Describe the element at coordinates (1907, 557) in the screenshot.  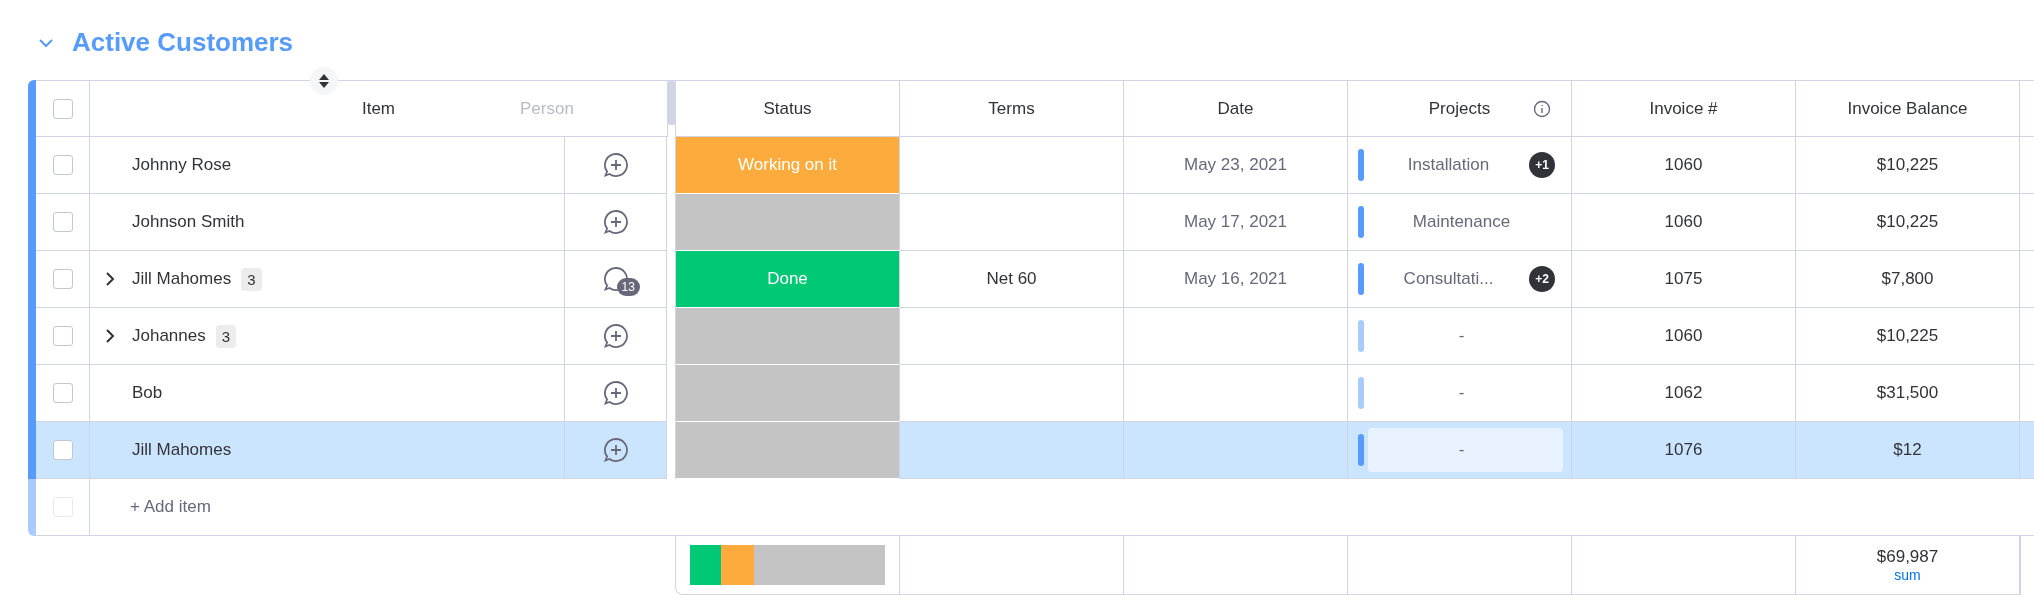
I see `balance-total: $69,987` at that location.